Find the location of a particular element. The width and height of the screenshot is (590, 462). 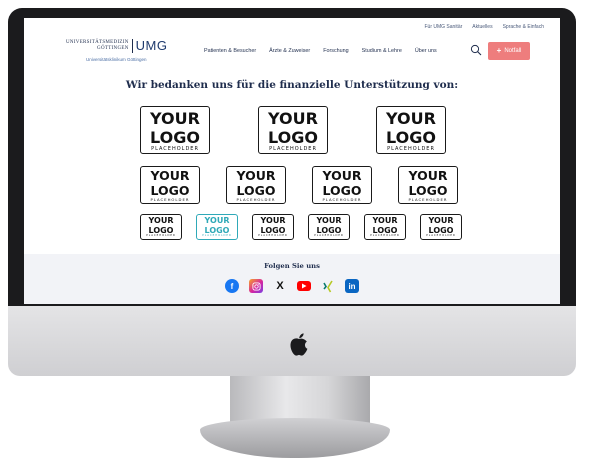

nav-item-studium: Studium & Lehre is located at coordinates (382, 51).